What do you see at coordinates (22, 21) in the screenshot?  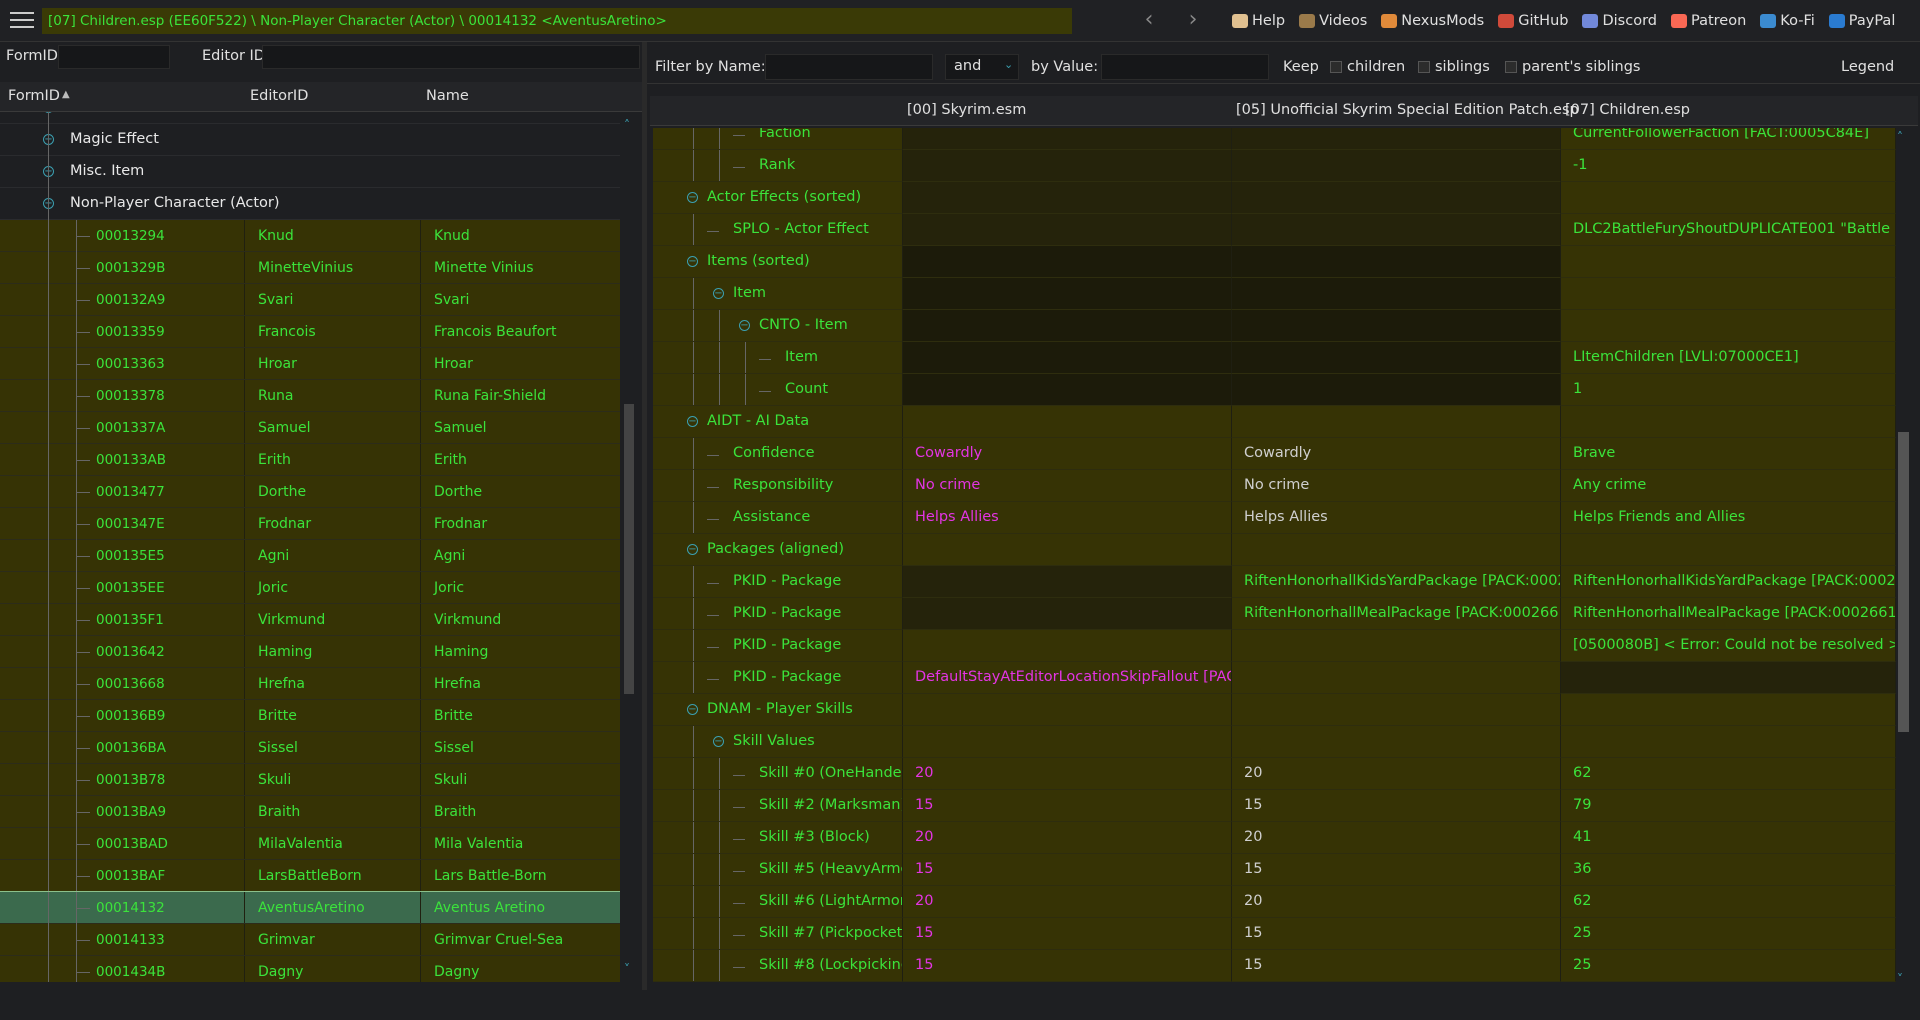 I see `hamburger-menu-icon` at bounding box center [22, 21].